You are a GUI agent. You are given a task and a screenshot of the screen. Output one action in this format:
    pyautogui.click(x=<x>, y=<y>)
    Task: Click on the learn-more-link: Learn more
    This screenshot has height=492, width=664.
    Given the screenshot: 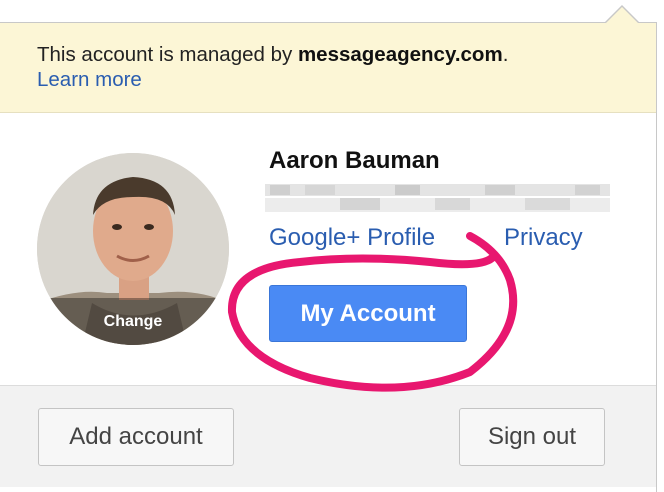 What is the action you would take?
    pyautogui.click(x=89, y=80)
    